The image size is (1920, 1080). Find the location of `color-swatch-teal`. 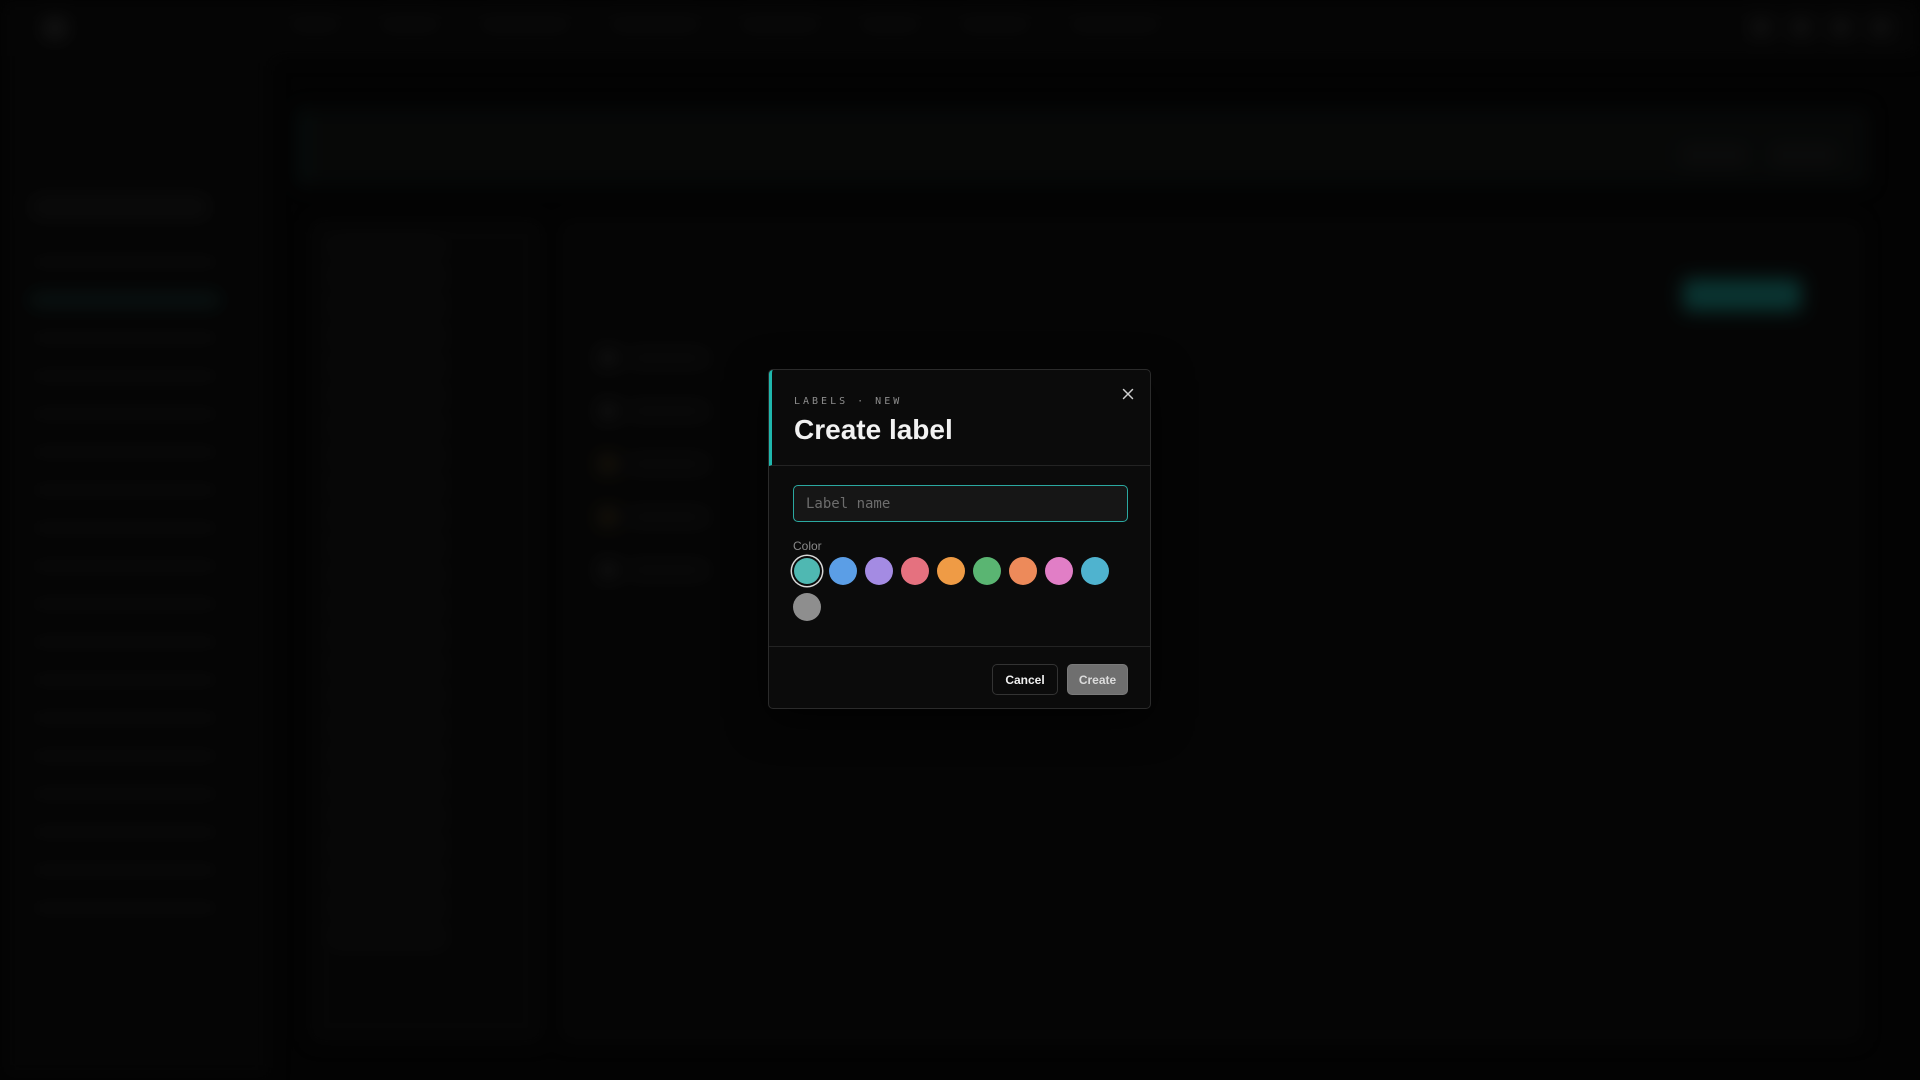

color-swatch-teal is located at coordinates (807, 571).